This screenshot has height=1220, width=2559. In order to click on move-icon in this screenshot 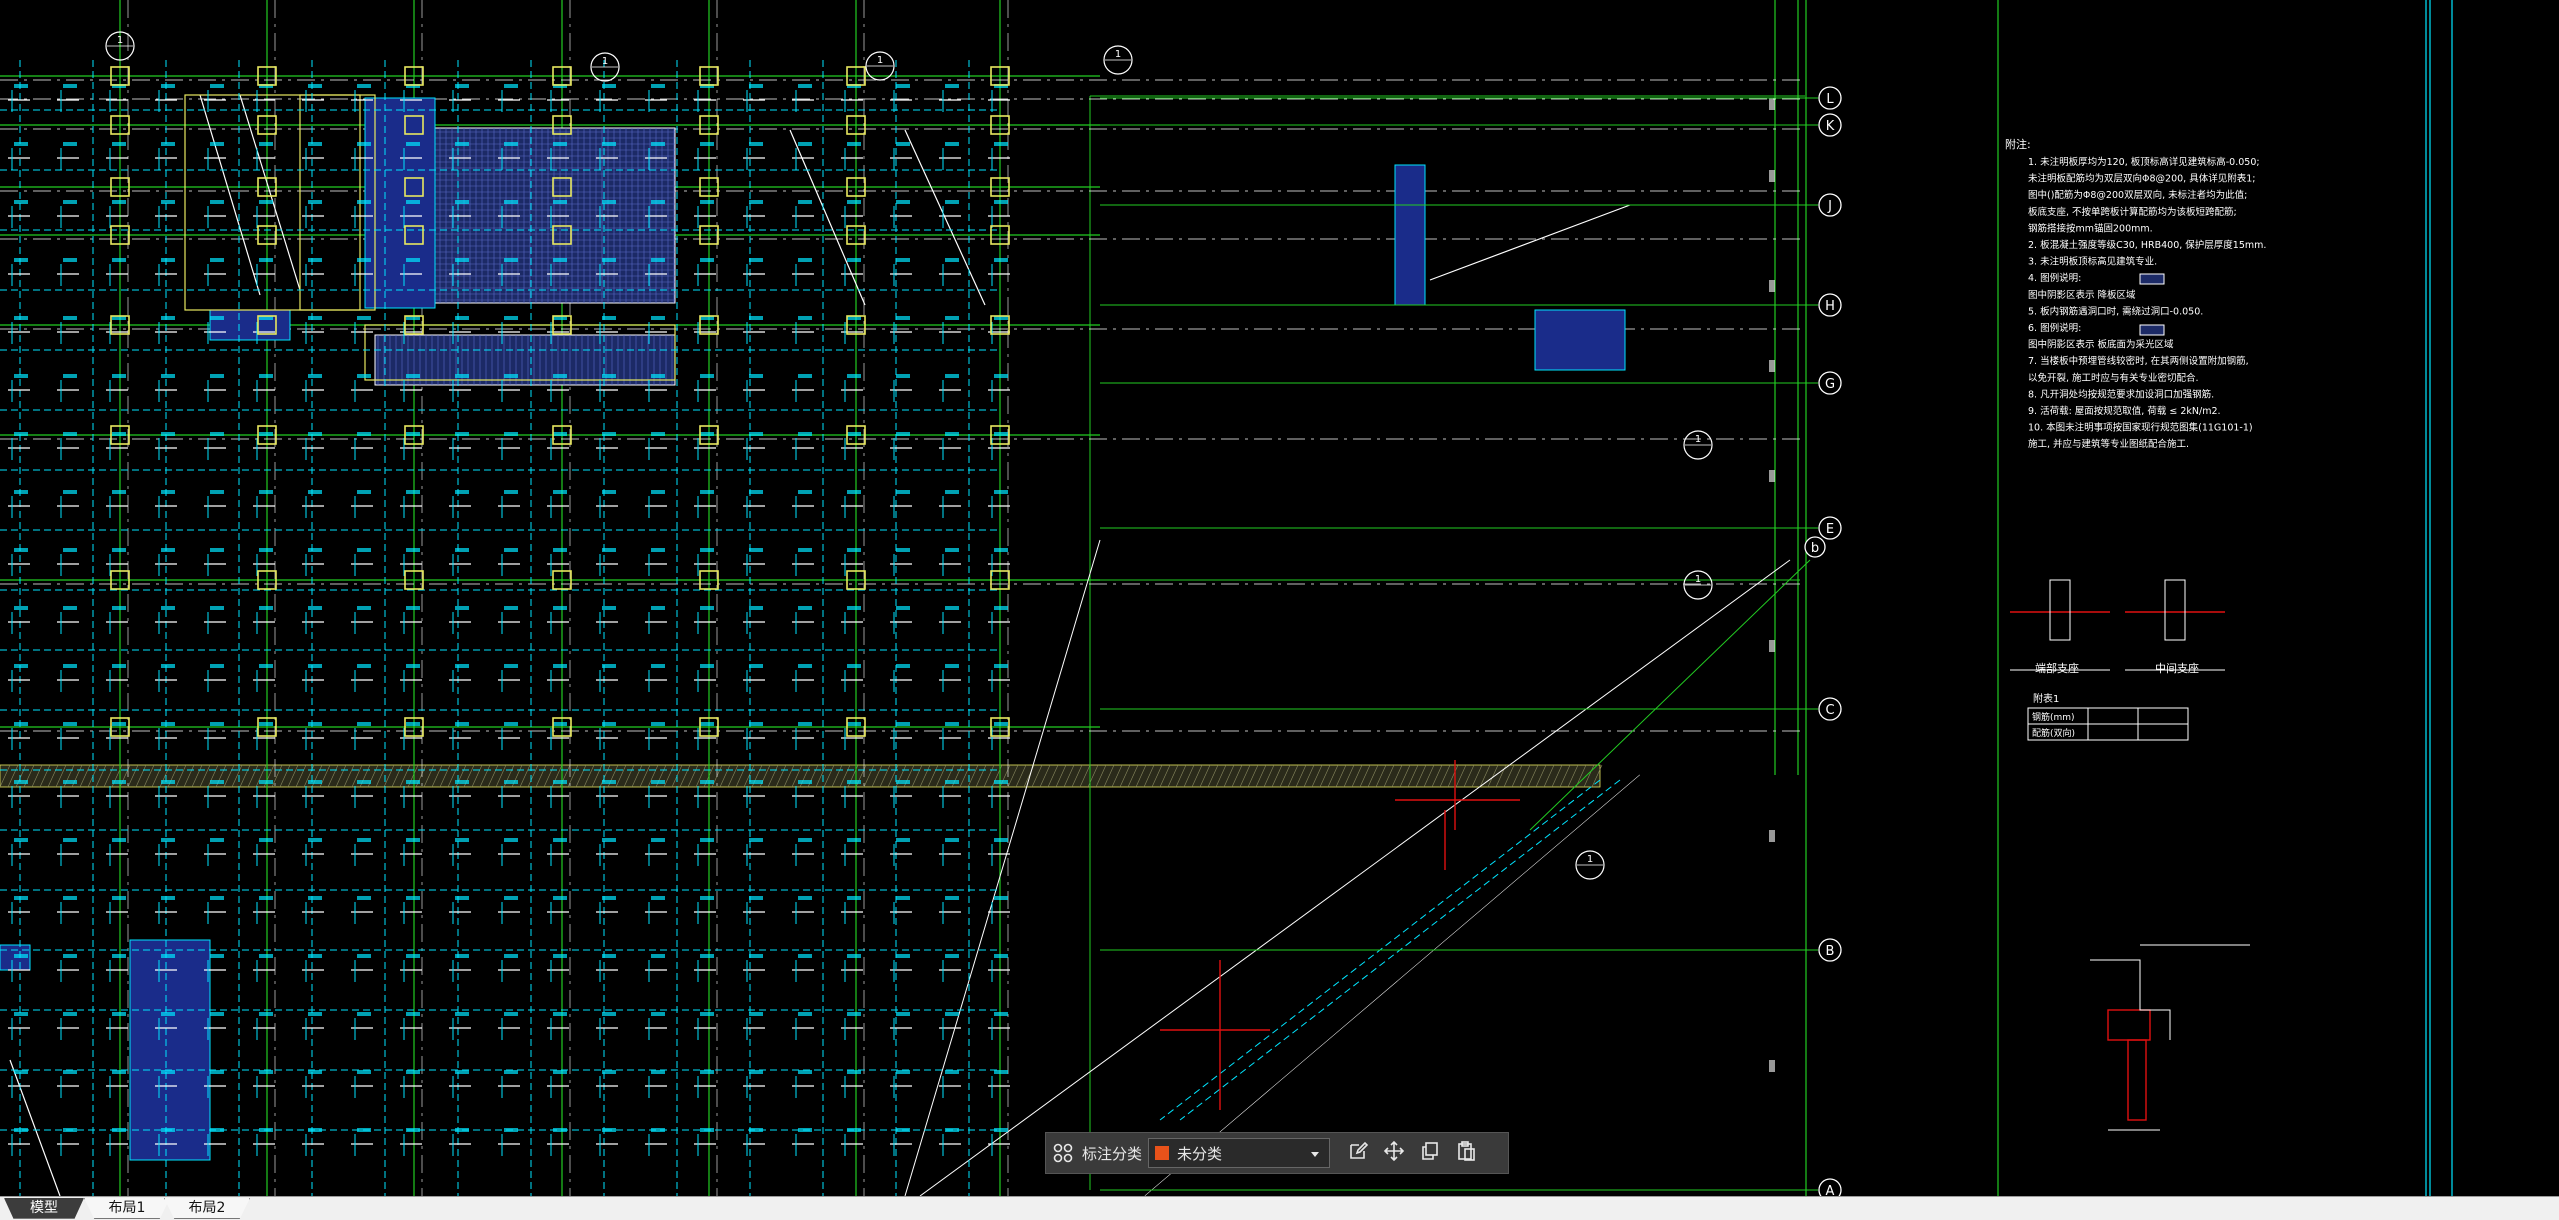, I will do `click(1394, 1153)`.